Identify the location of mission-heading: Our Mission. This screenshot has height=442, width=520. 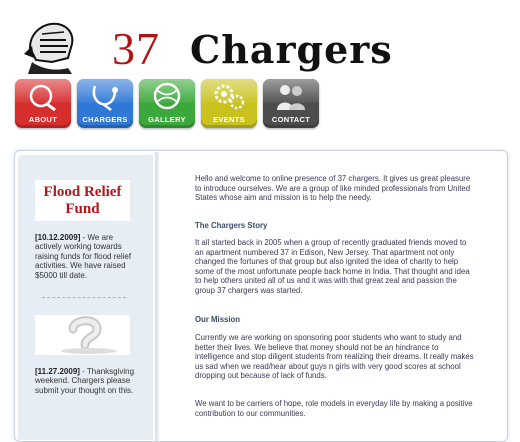
(218, 319).